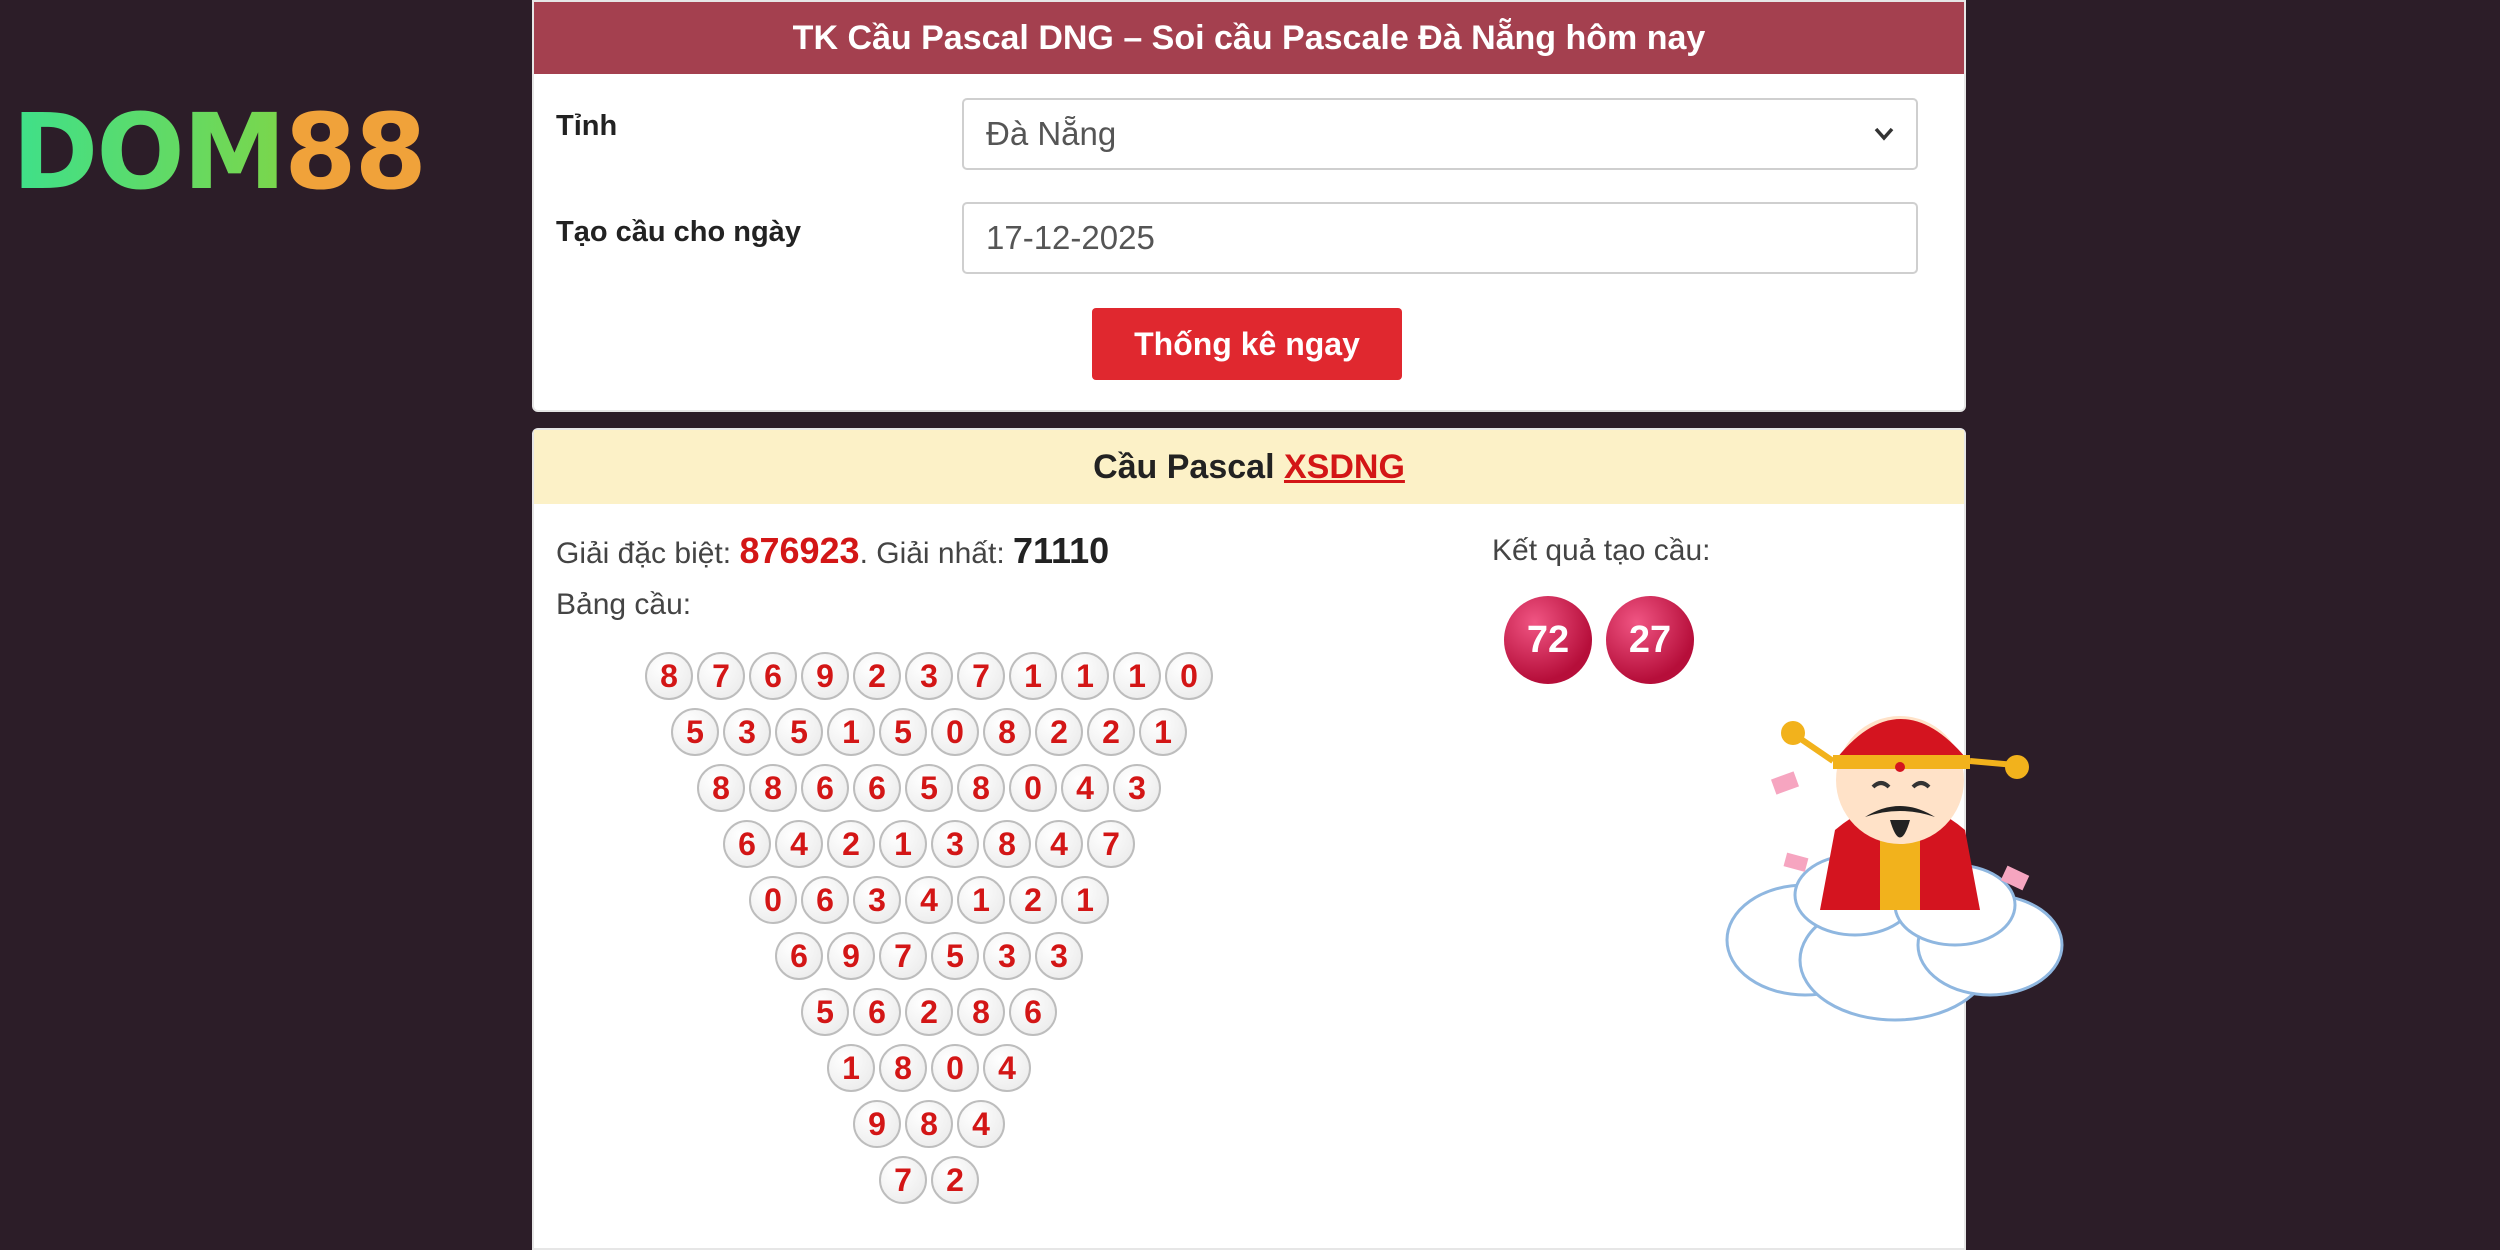 The image size is (2500, 1250). What do you see at coordinates (1344, 467) in the screenshot?
I see `xsdng-link: XSDNG` at bounding box center [1344, 467].